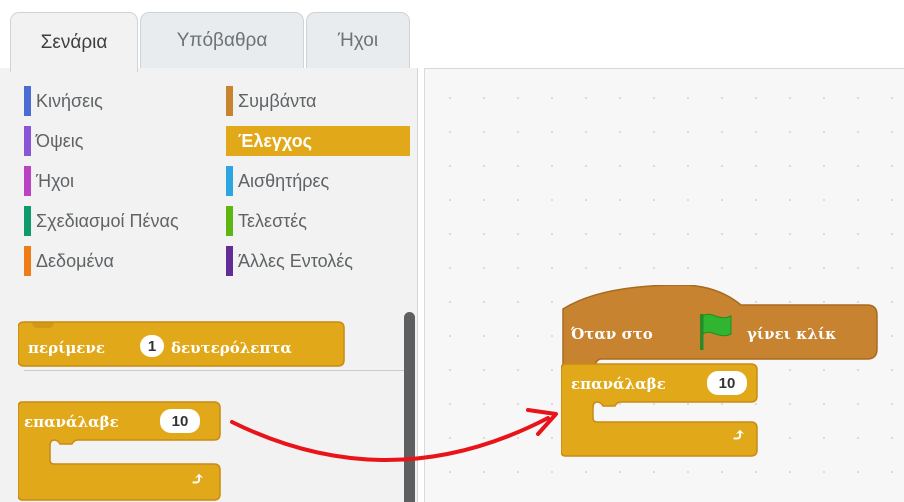  What do you see at coordinates (792, 334) in the screenshot?
I see `hat-block-suffix: γίνει κλίκ` at bounding box center [792, 334].